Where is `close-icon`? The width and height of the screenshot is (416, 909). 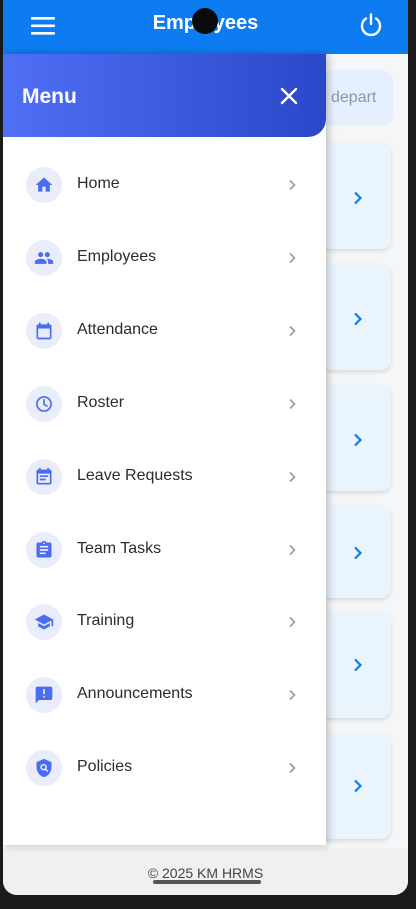 close-icon is located at coordinates (289, 96).